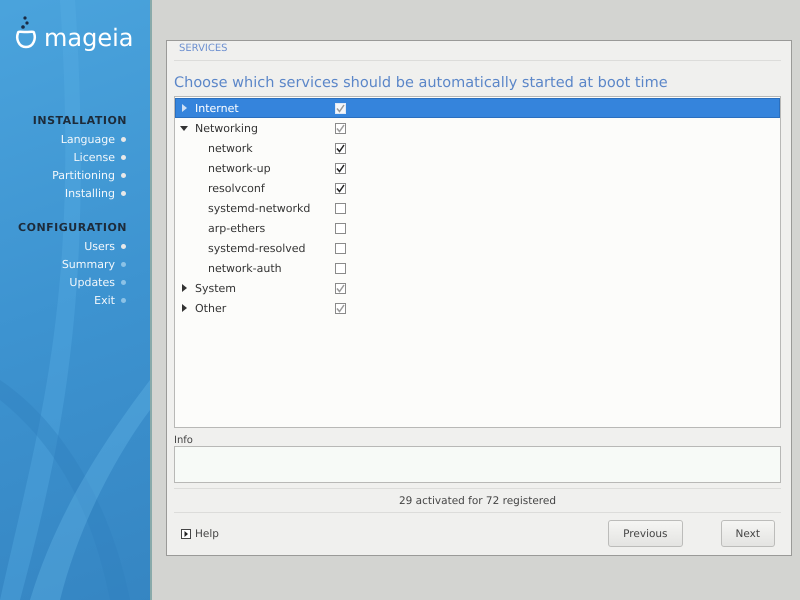  What do you see at coordinates (477, 128) in the screenshot?
I see `tree-row: Networking` at bounding box center [477, 128].